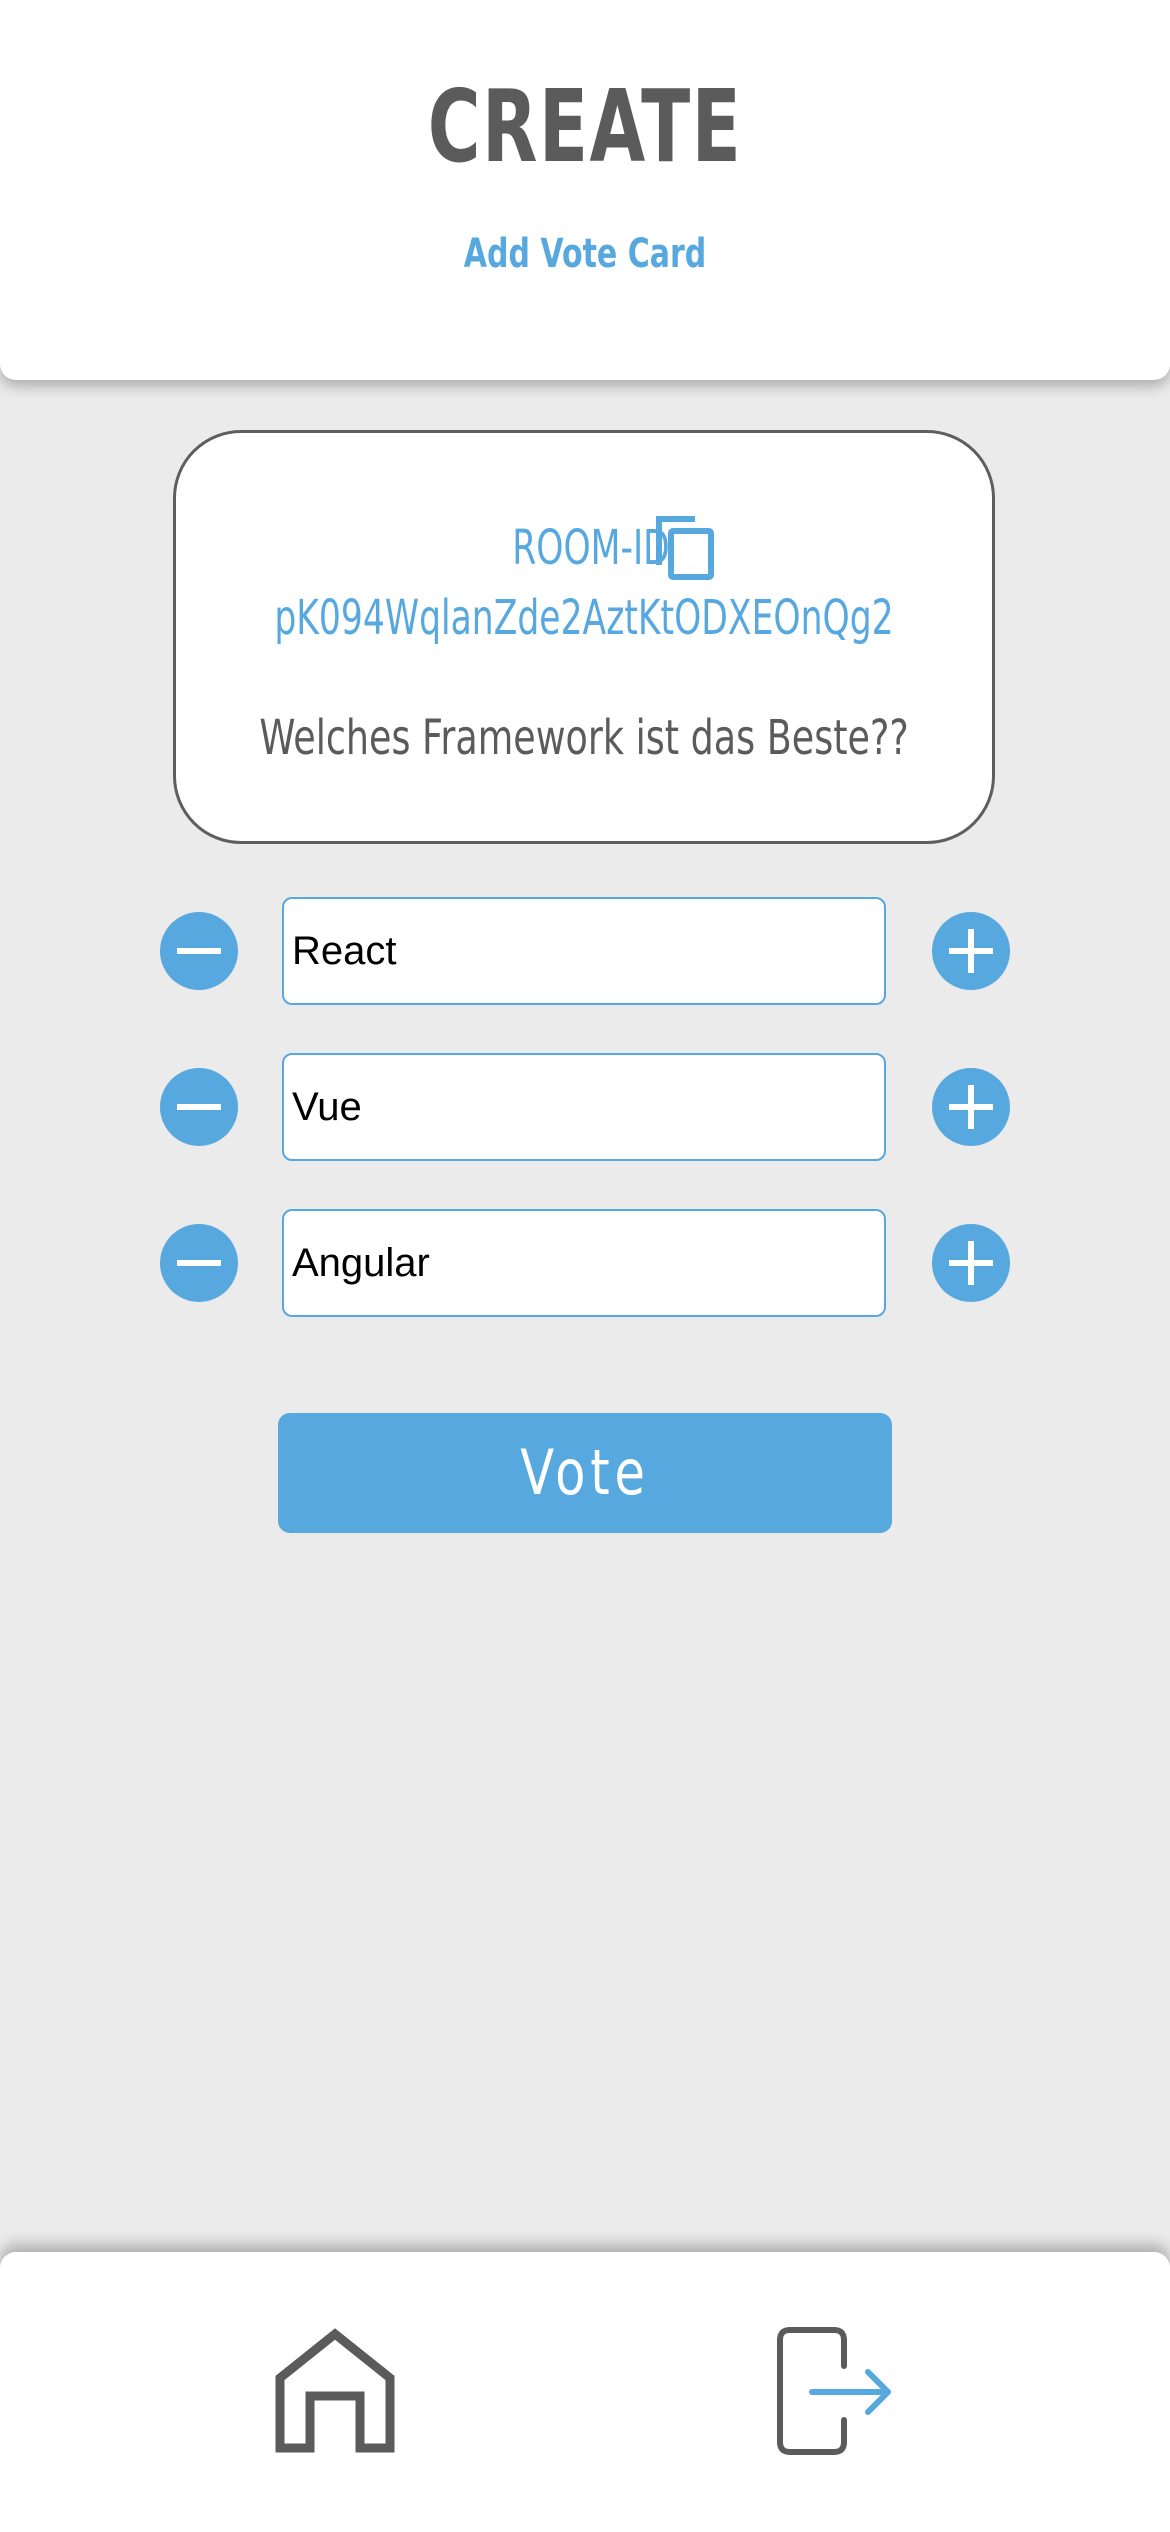 This screenshot has width=1170, height=2532. I want to click on bottom-nav, so click(585, 2392).